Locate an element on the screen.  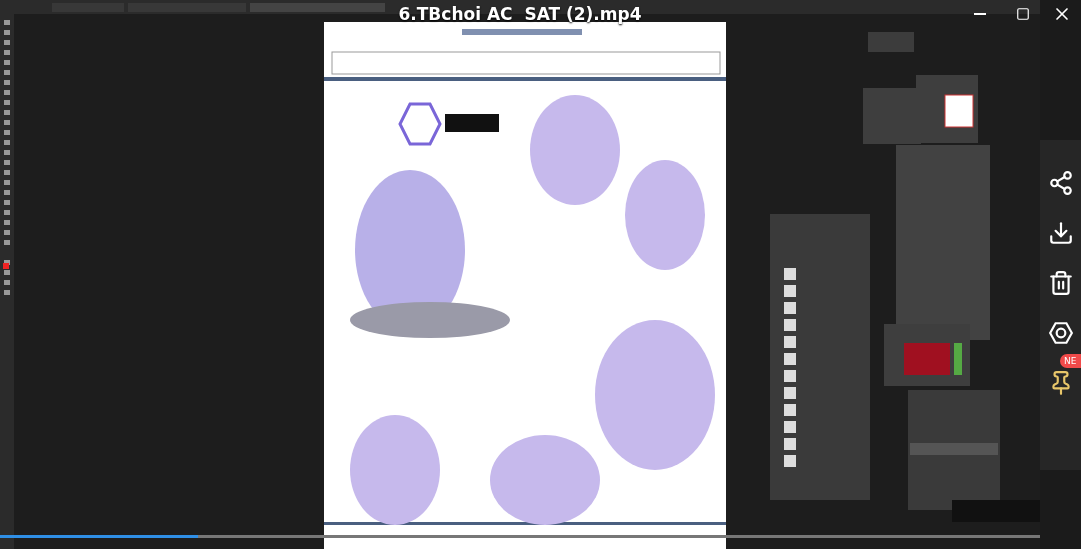
restore-icon is located at coordinates (1023, 14).